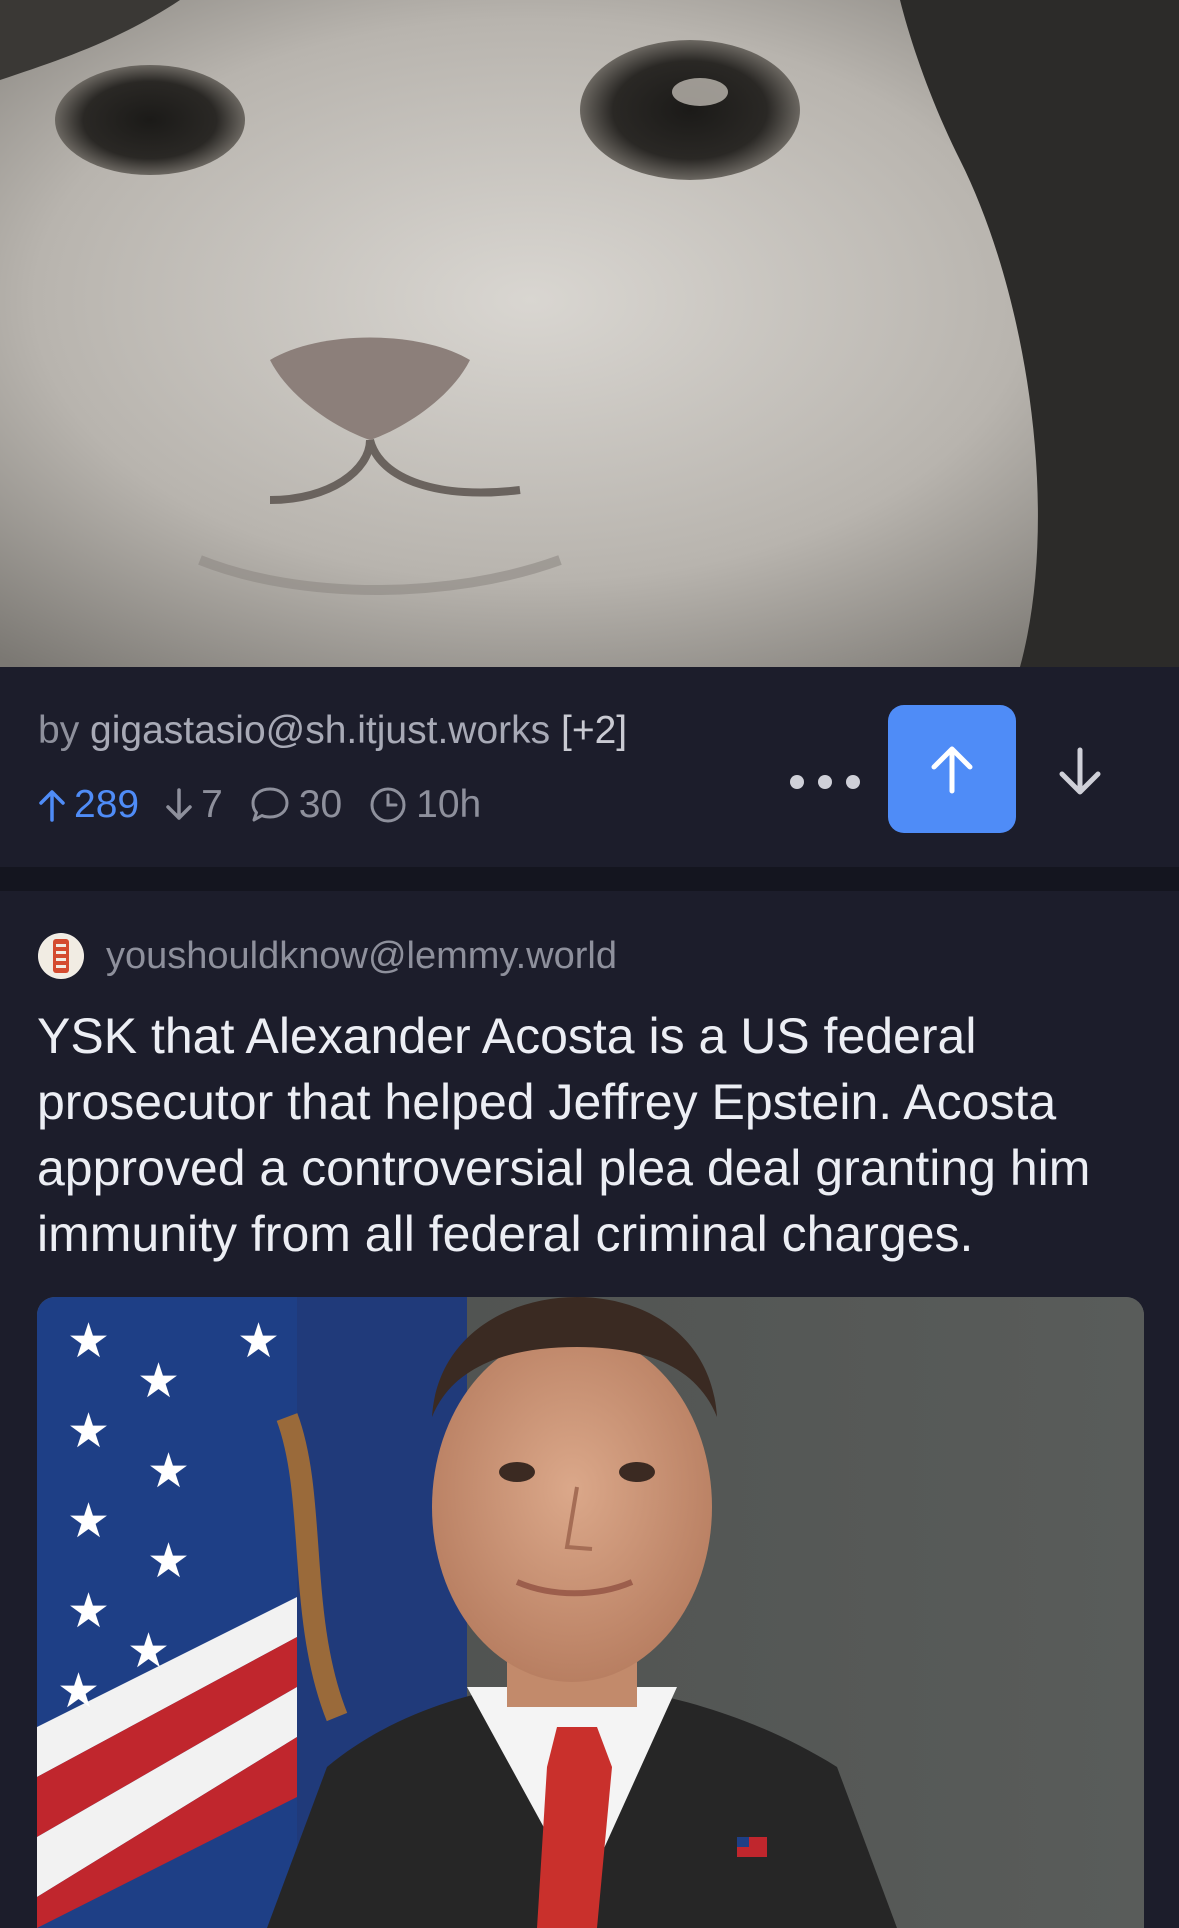  I want to click on clock-icon, so click(388, 805).